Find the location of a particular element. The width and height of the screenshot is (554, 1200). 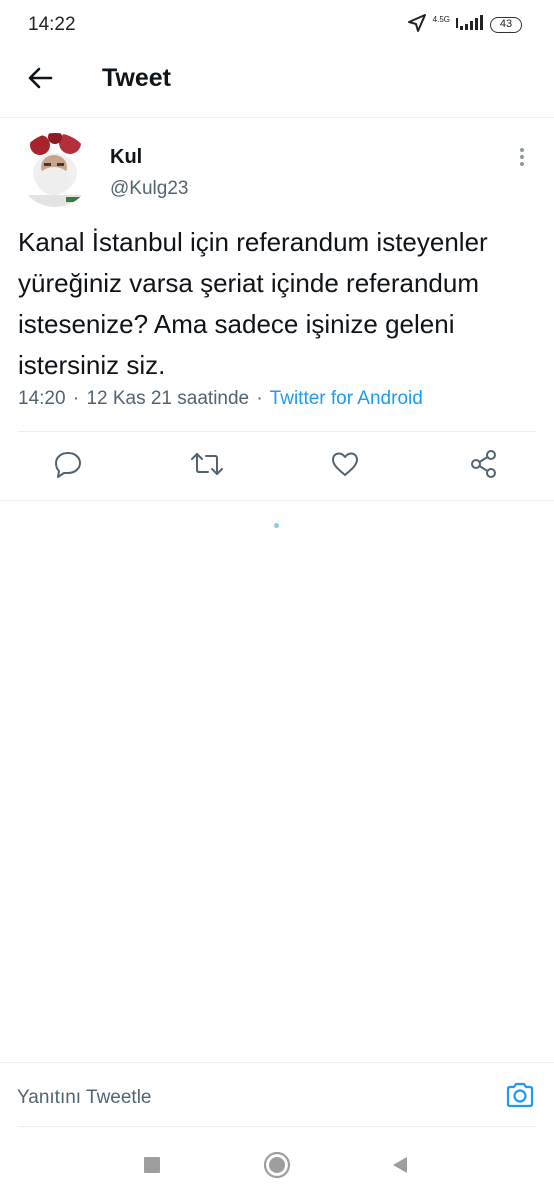

home-circle-icon is located at coordinates (277, 1167).